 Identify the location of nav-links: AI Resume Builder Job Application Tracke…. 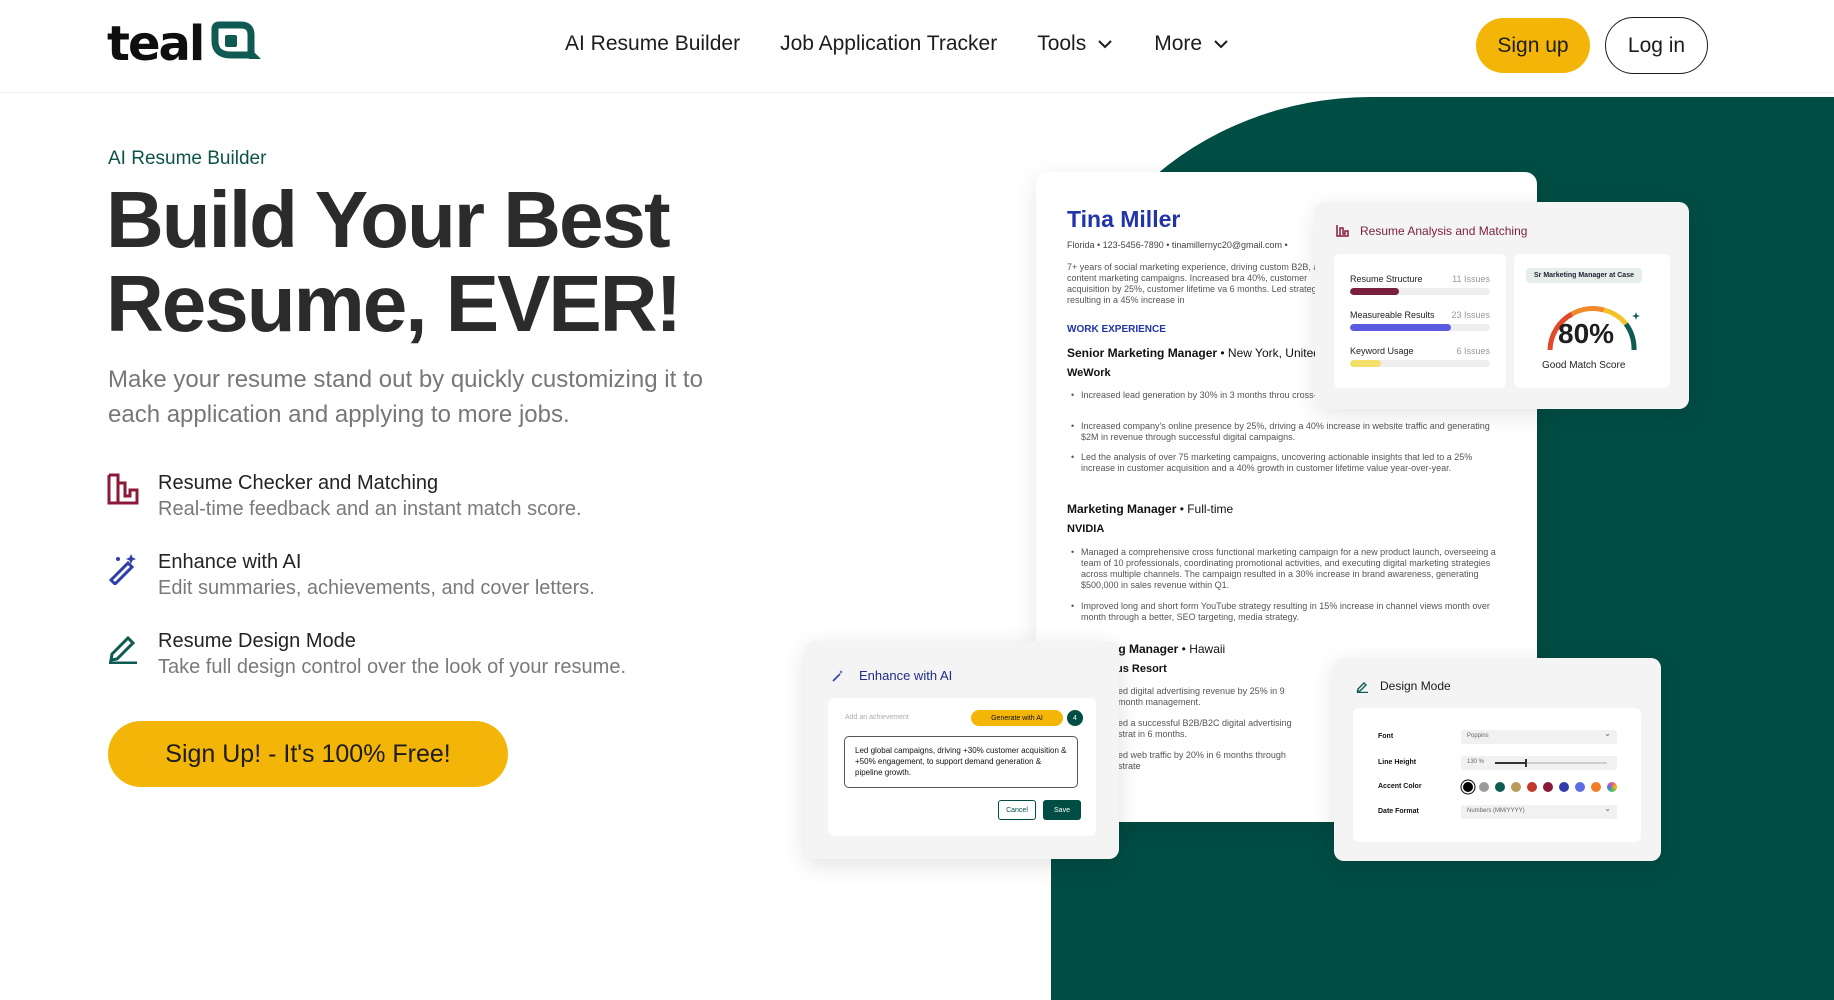
(897, 44).